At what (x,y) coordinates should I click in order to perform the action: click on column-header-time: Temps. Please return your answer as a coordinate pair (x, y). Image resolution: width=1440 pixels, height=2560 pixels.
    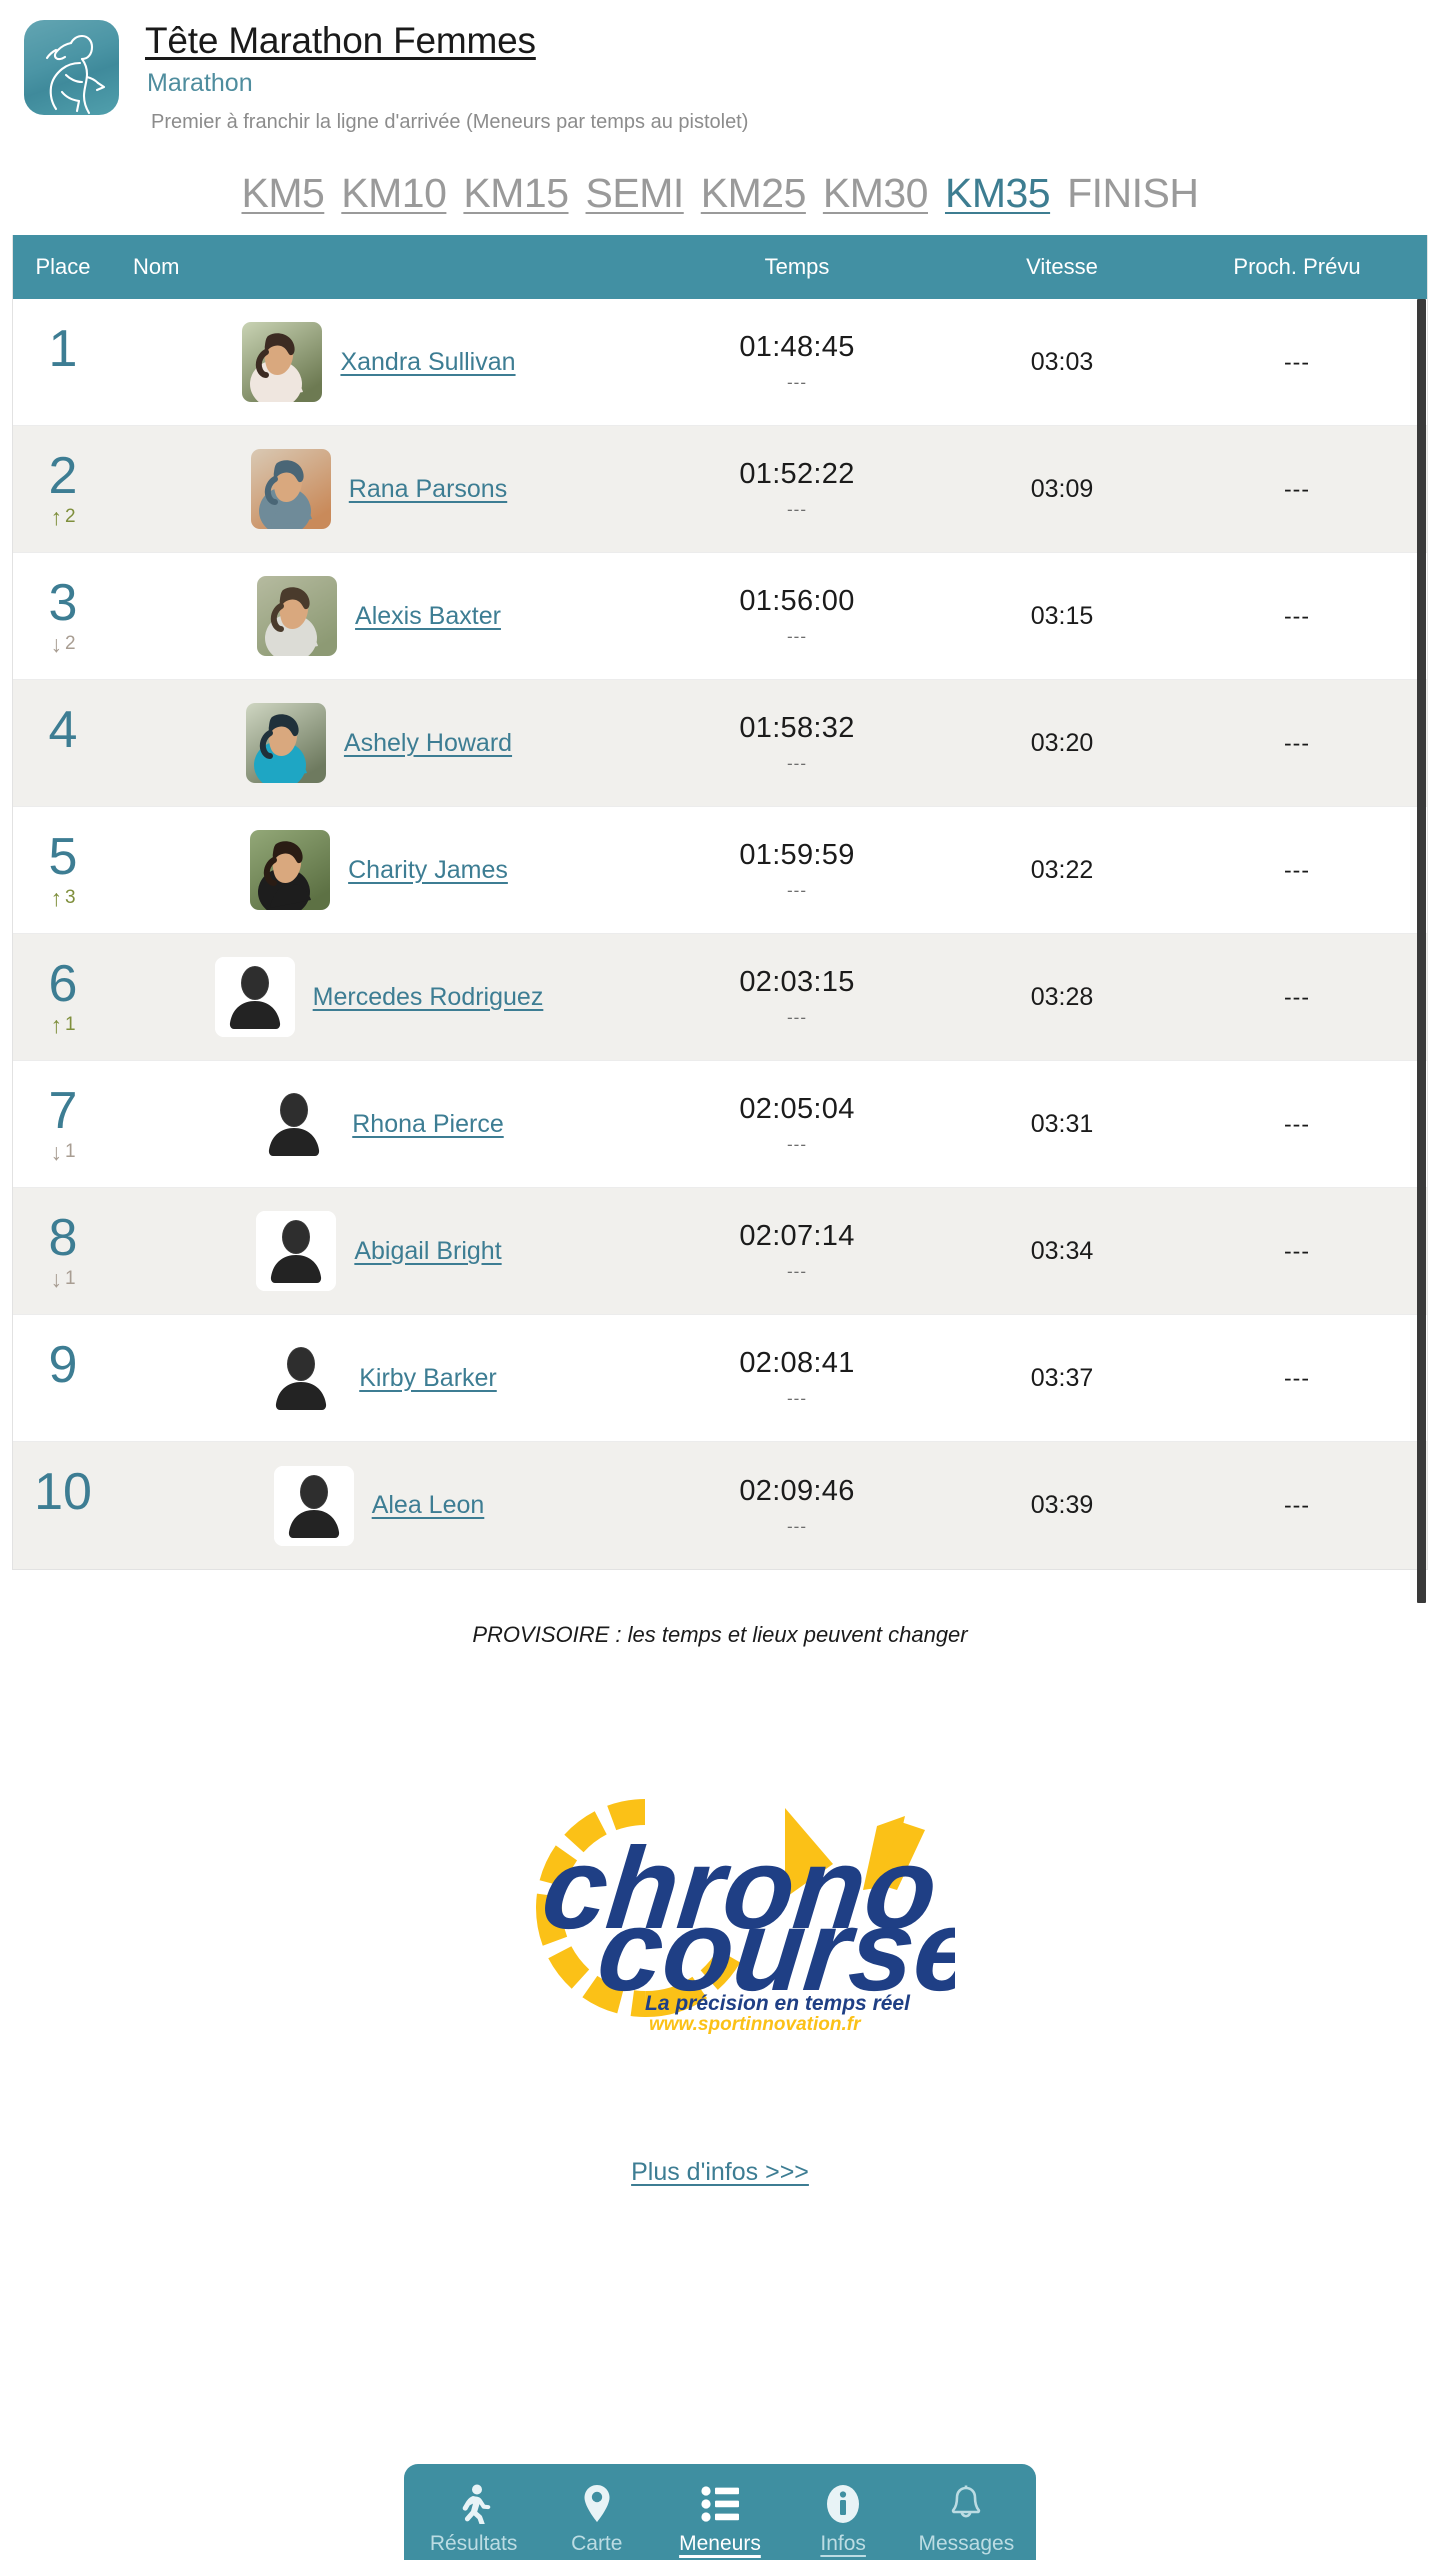
    Looking at the image, I should click on (797, 267).